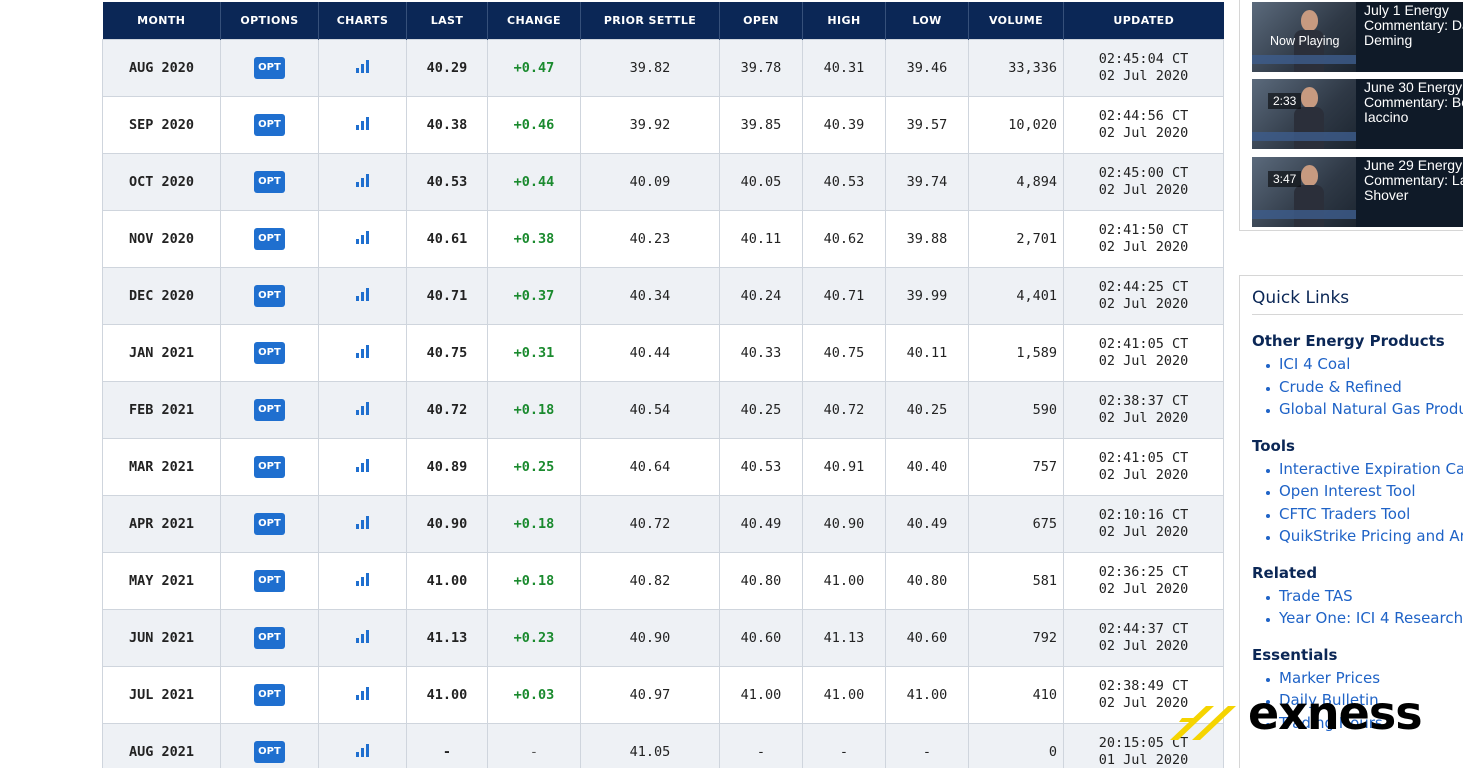 The width and height of the screenshot is (1463, 768). What do you see at coordinates (447, 580) in the screenshot?
I see `last-price: 41.00` at bounding box center [447, 580].